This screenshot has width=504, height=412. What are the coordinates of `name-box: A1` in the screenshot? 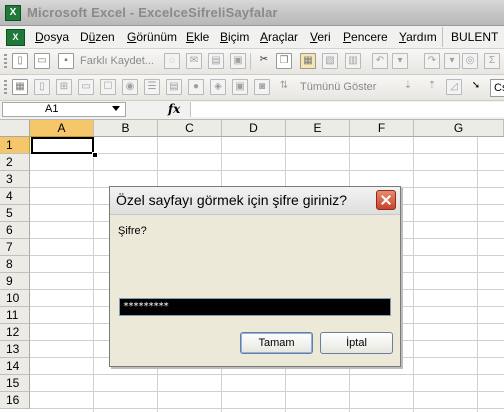 It's located at (64, 109).